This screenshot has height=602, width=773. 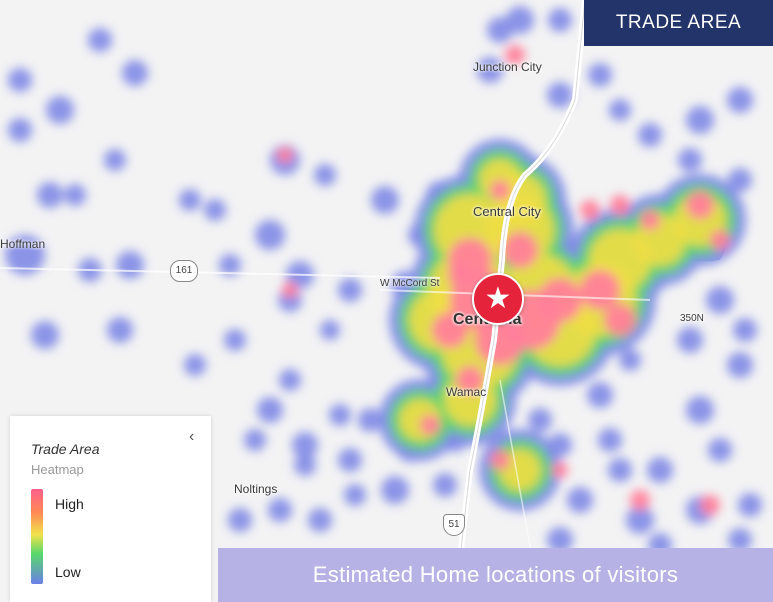 I want to click on route-161-shield: 161, so click(x=184, y=271).